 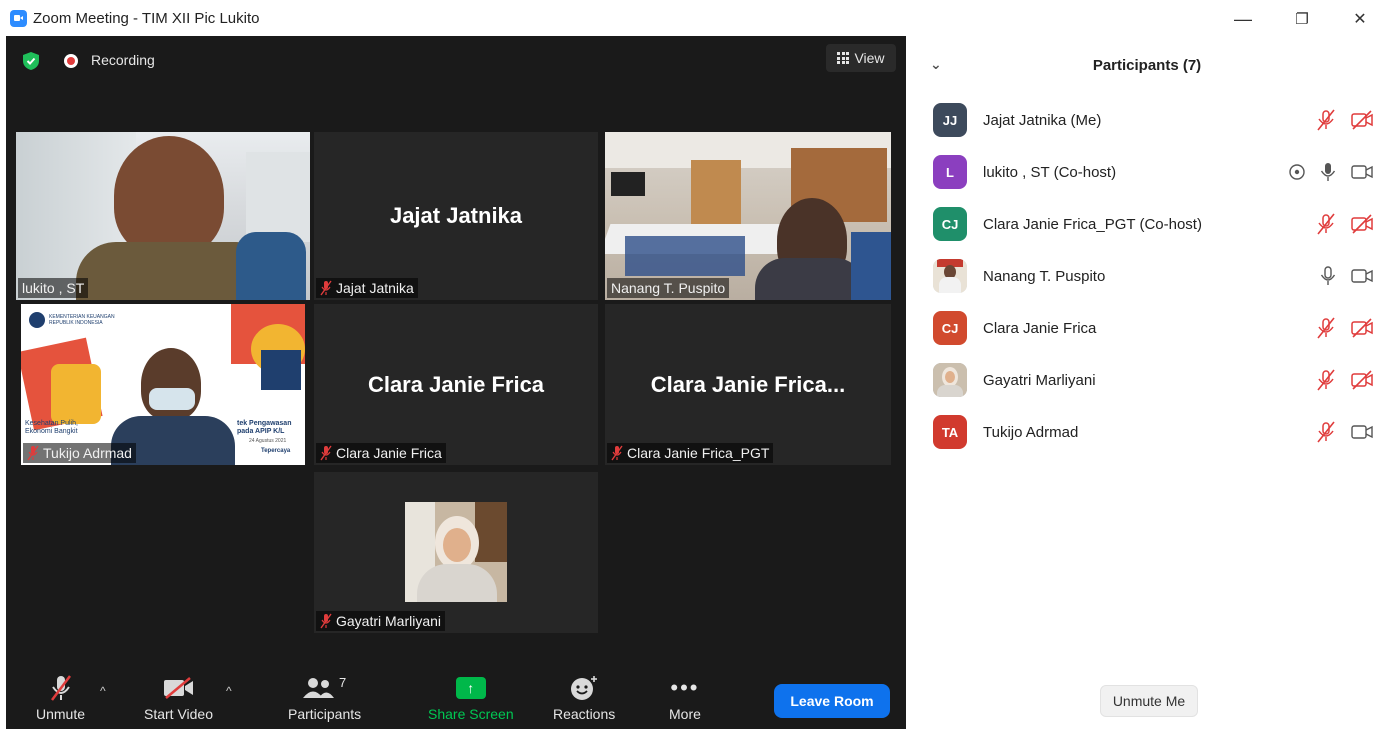 I want to click on leave-room-button: Leave Room, so click(x=832, y=701).